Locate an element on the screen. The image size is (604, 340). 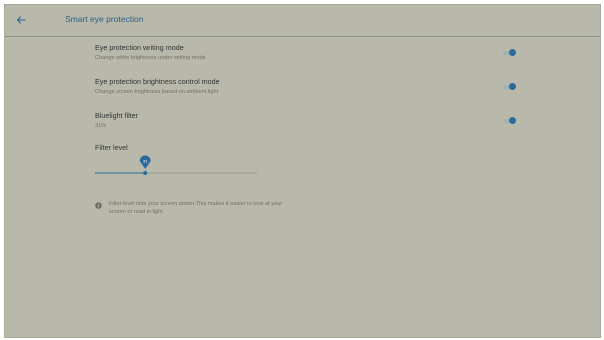
bubble-value: 31 is located at coordinates (145, 161).